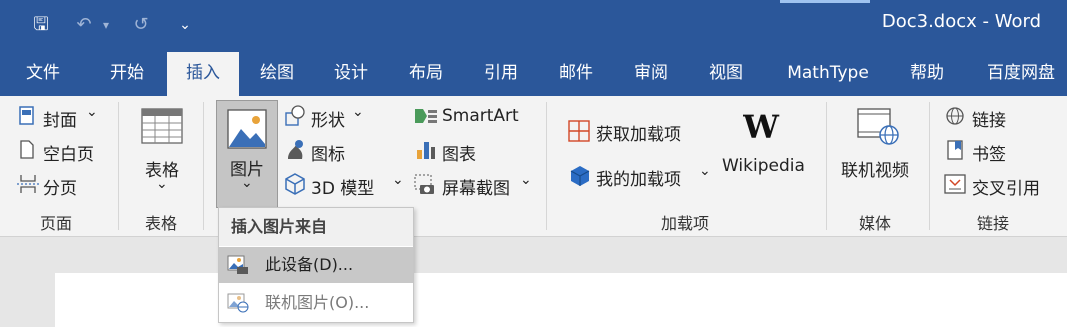 This screenshot has height=327, width=1067. What do you see at coordinates (993, 223) in the screenshot?
I see `links-group-label: 链接` at bounding box center [993, 223].